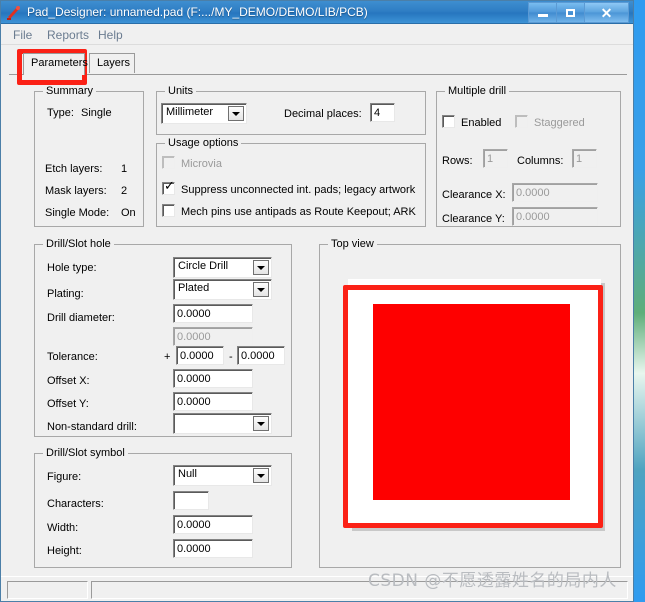 The height and width of the screenshot is (602, 645). What do you see at coordinates (76, 191) in the screenshot?
I see `summary-mask-layers-label: Mask layers:` at bounding box center [76, 191].